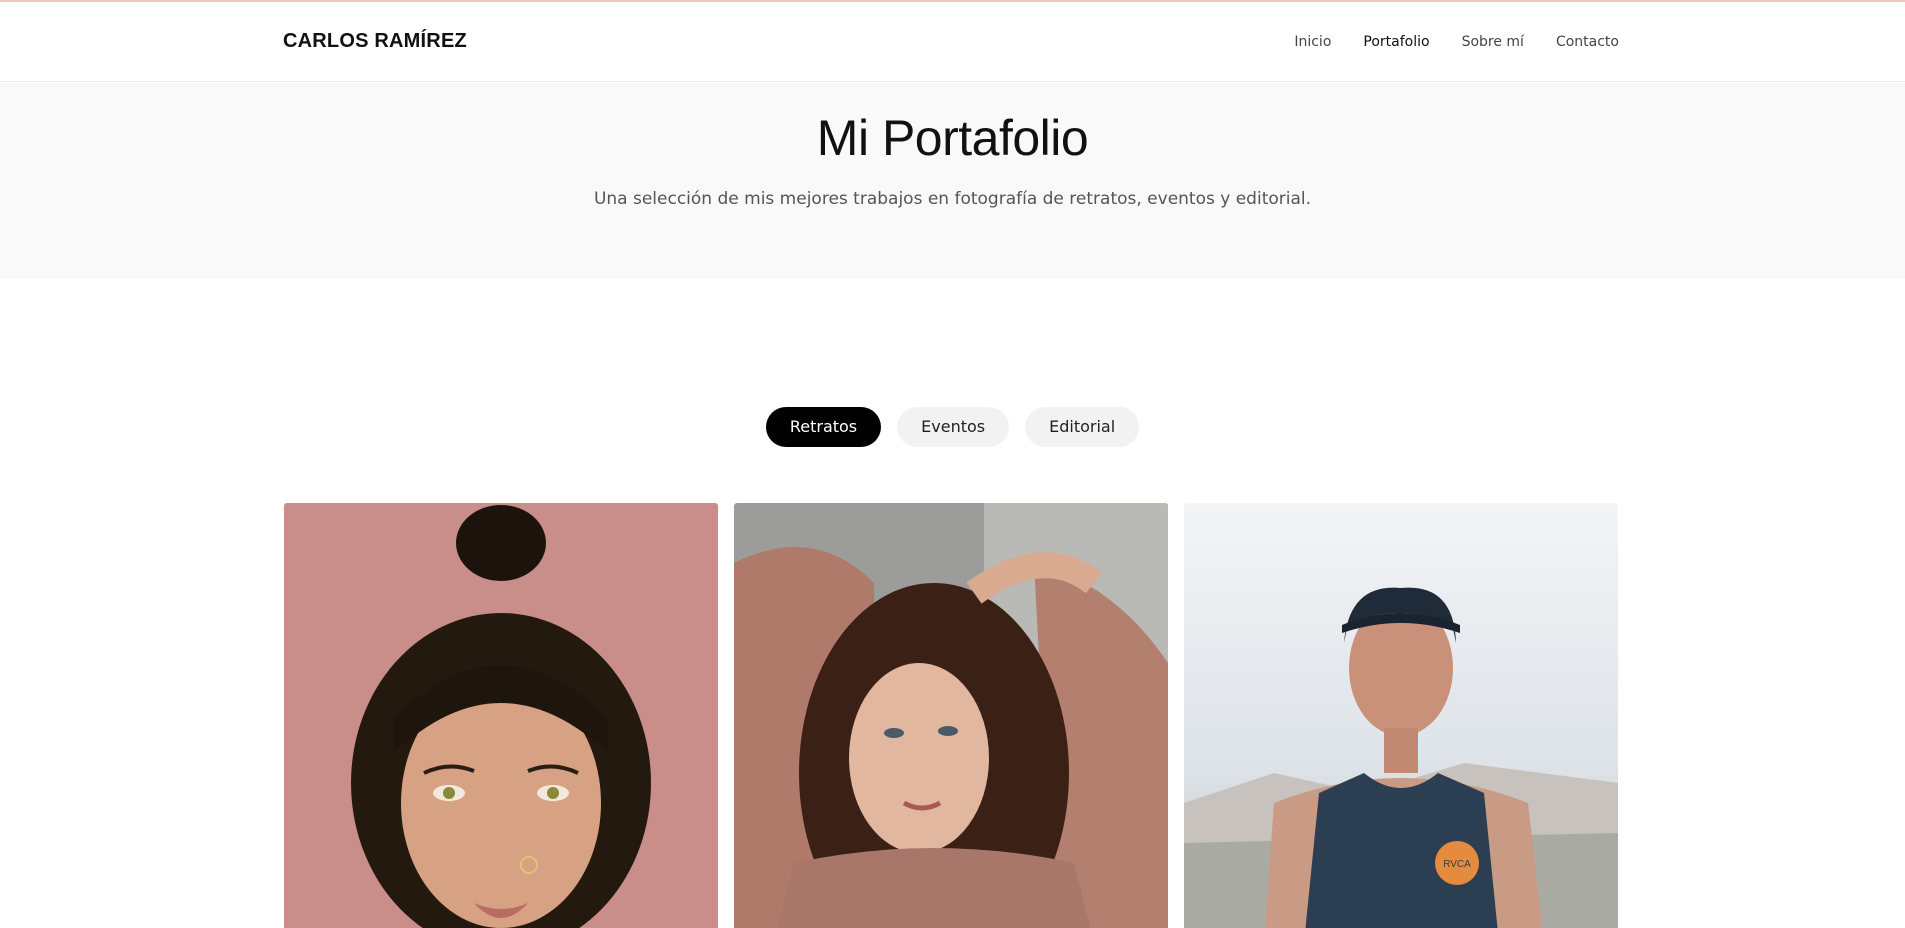 The height and width of the screenshot is (928, 1905). I want to click on filter-eventos-button: Eventos, so click(953, 427).